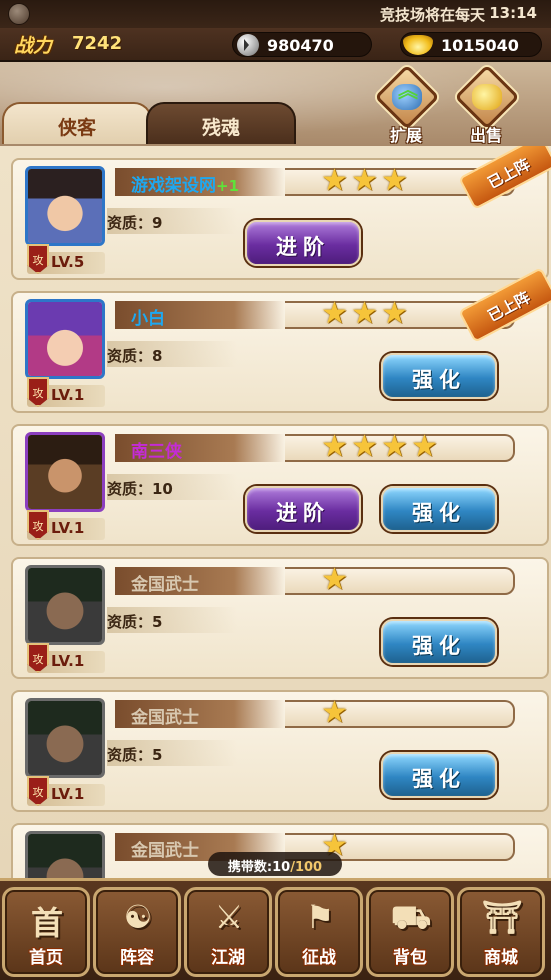  What do you see at coordinates (33, 46) in the screenshot?
I see `power-label: 战力` at bounding box center [33, 46].